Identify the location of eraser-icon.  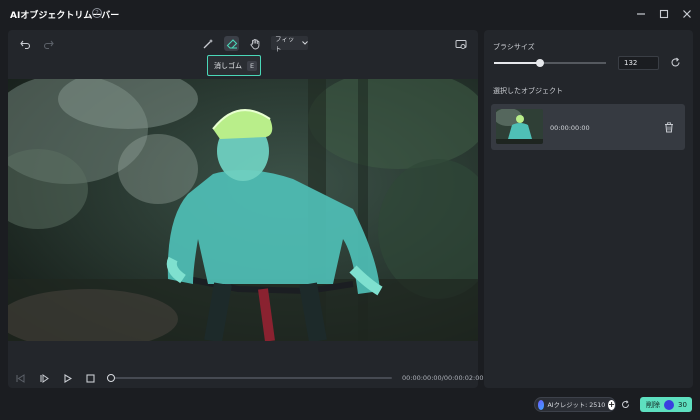
(231, 43).